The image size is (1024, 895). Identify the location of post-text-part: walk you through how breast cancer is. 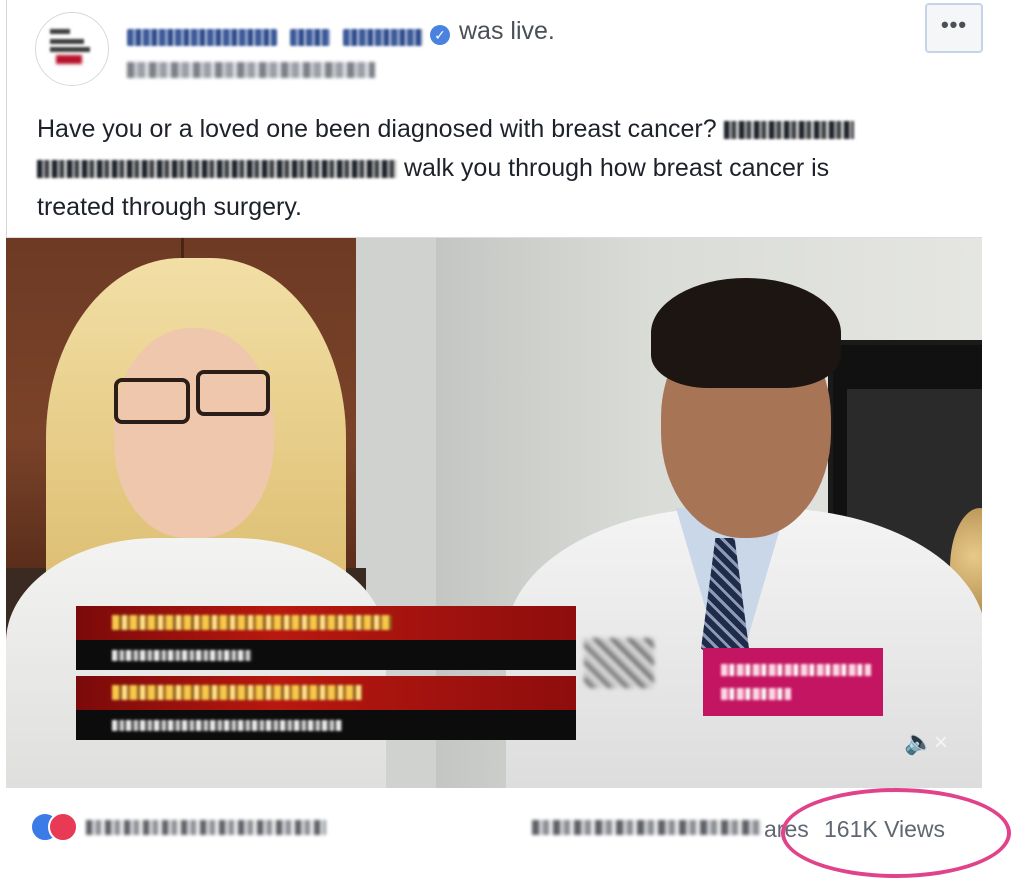
(616, 168).